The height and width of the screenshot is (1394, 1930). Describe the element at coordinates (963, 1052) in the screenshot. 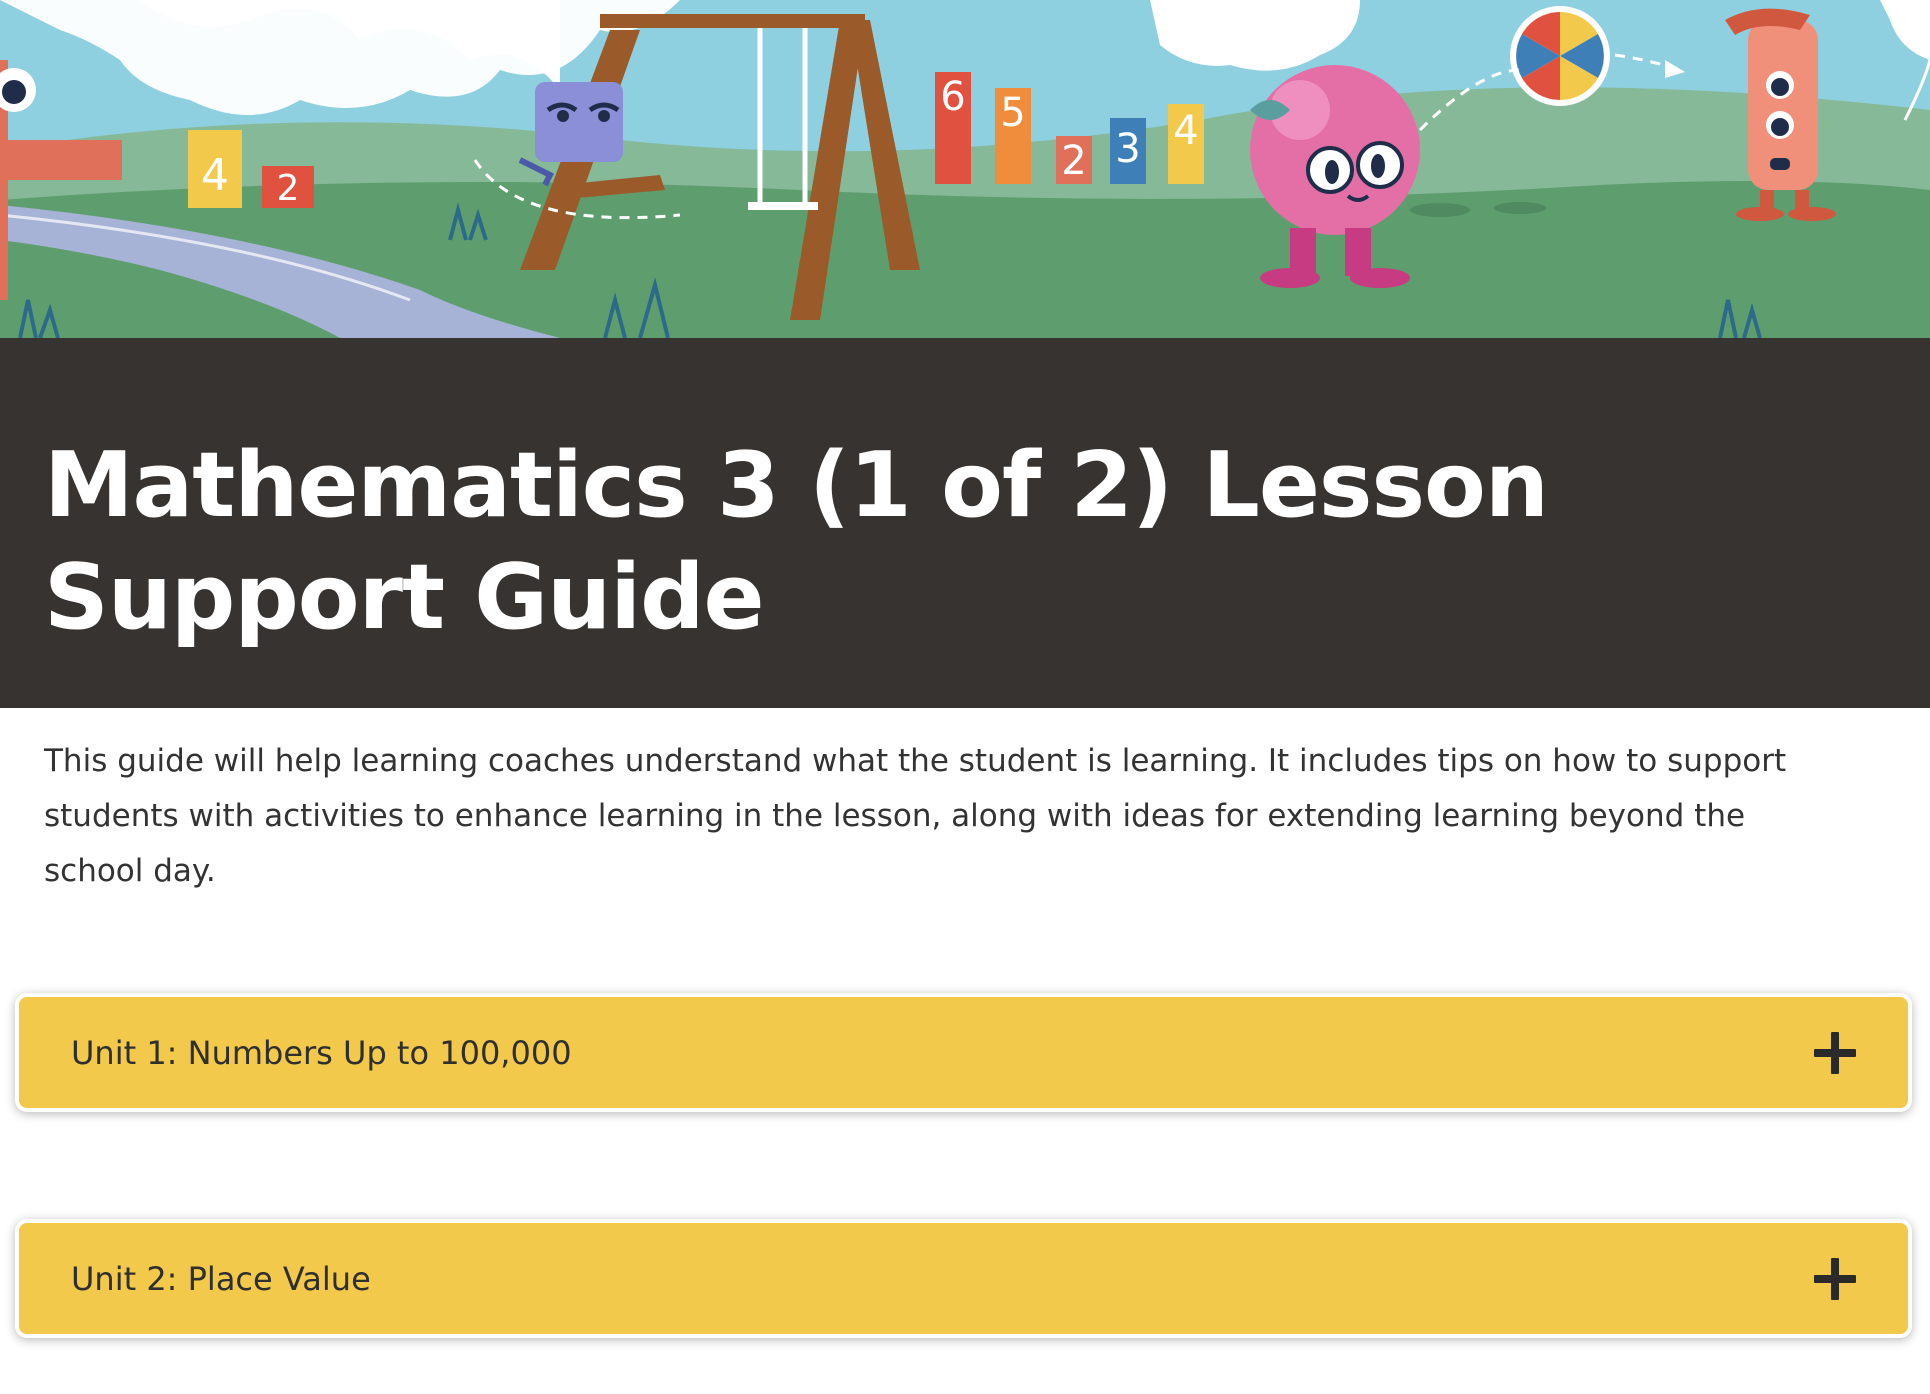

I see `unit-1-accordion: Unit 1: Numbers Up to 100,000` at that location.